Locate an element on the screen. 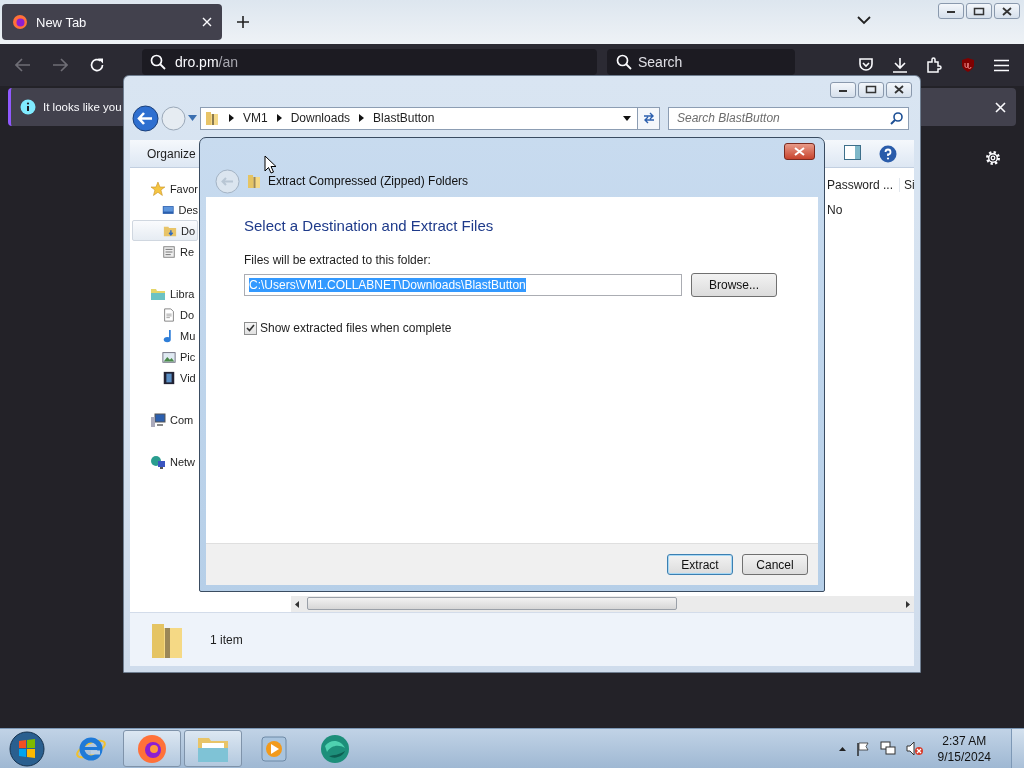 Image resolution: width=1024 pixels, height=768 pixels. status-text: 1 item is located at coordinates (226, 639).